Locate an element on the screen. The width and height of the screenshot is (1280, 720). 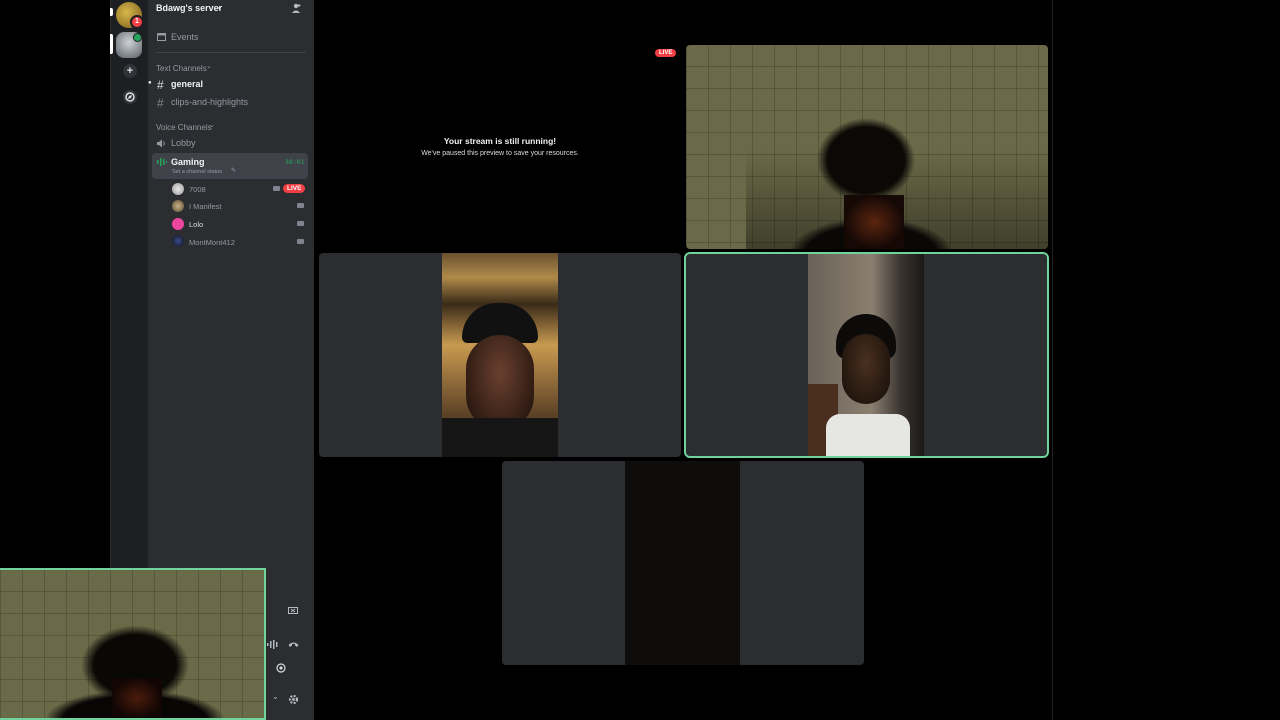
activity-icon is located at coordinates (281, 668).